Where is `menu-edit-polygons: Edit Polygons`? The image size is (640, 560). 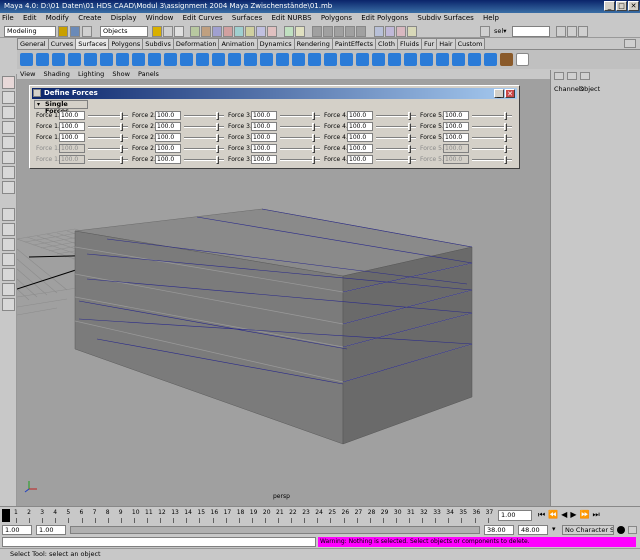 menu-edit-polygons: Edit Polygons is located at coordinates (384, 18).